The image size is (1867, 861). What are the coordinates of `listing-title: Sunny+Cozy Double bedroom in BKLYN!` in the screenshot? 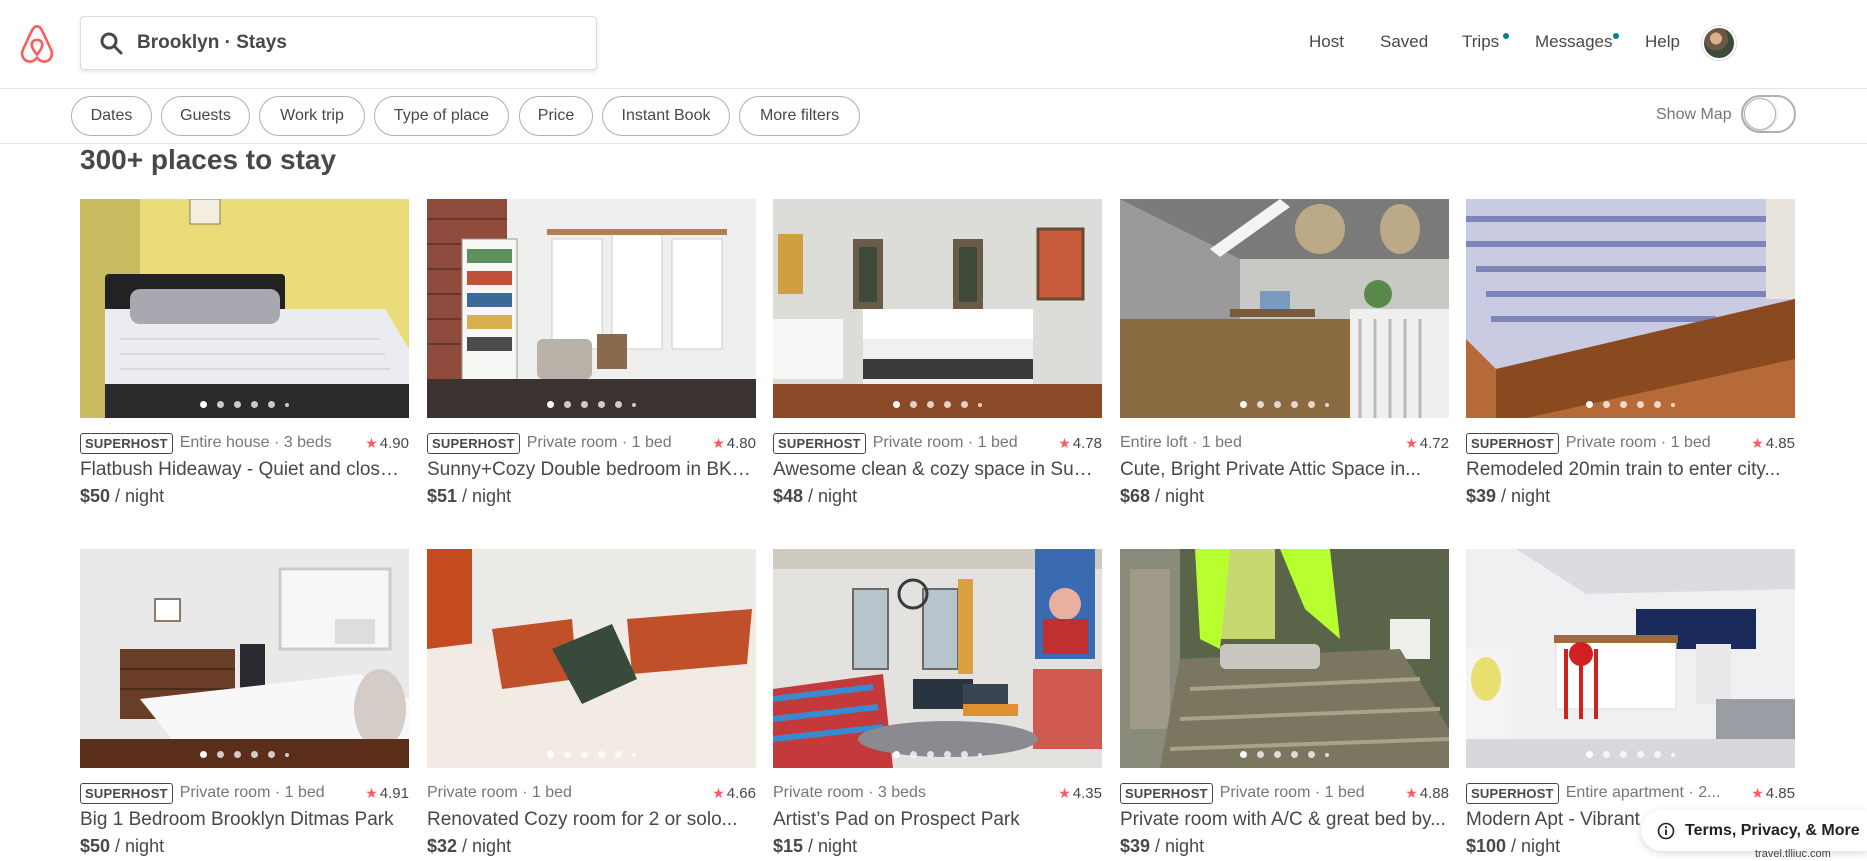 It's located at (591, 470).